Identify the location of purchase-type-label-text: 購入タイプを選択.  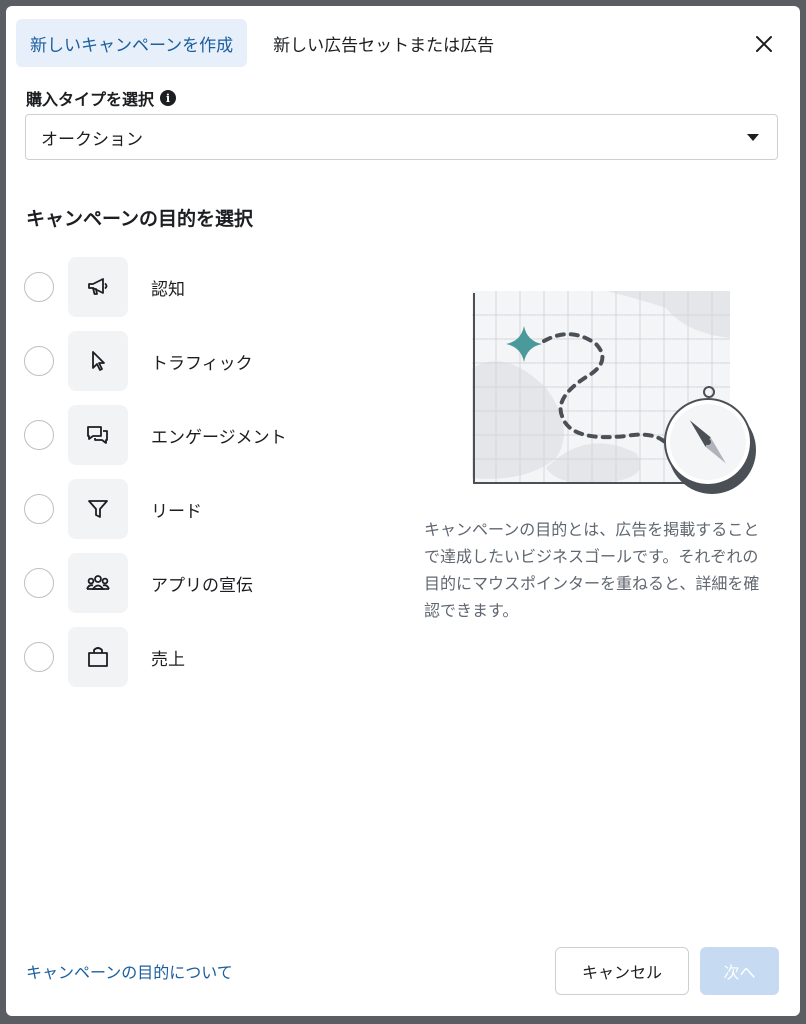
(90, 99).